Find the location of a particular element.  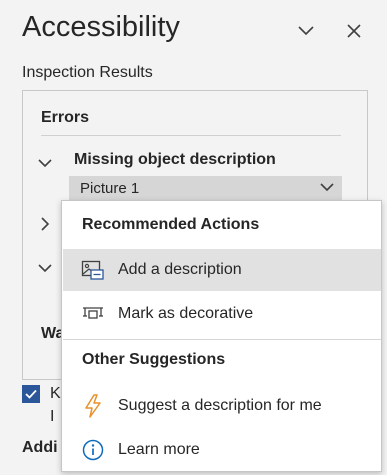

info-icon is located at coordinates (93, 450).